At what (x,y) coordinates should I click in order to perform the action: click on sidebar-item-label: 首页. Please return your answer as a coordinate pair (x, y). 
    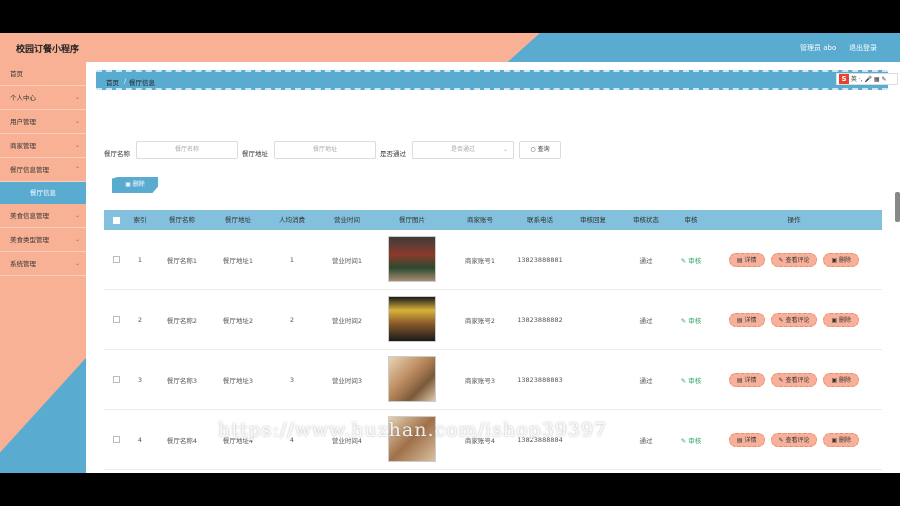
    Looking at the image, I should click on (16, 74).